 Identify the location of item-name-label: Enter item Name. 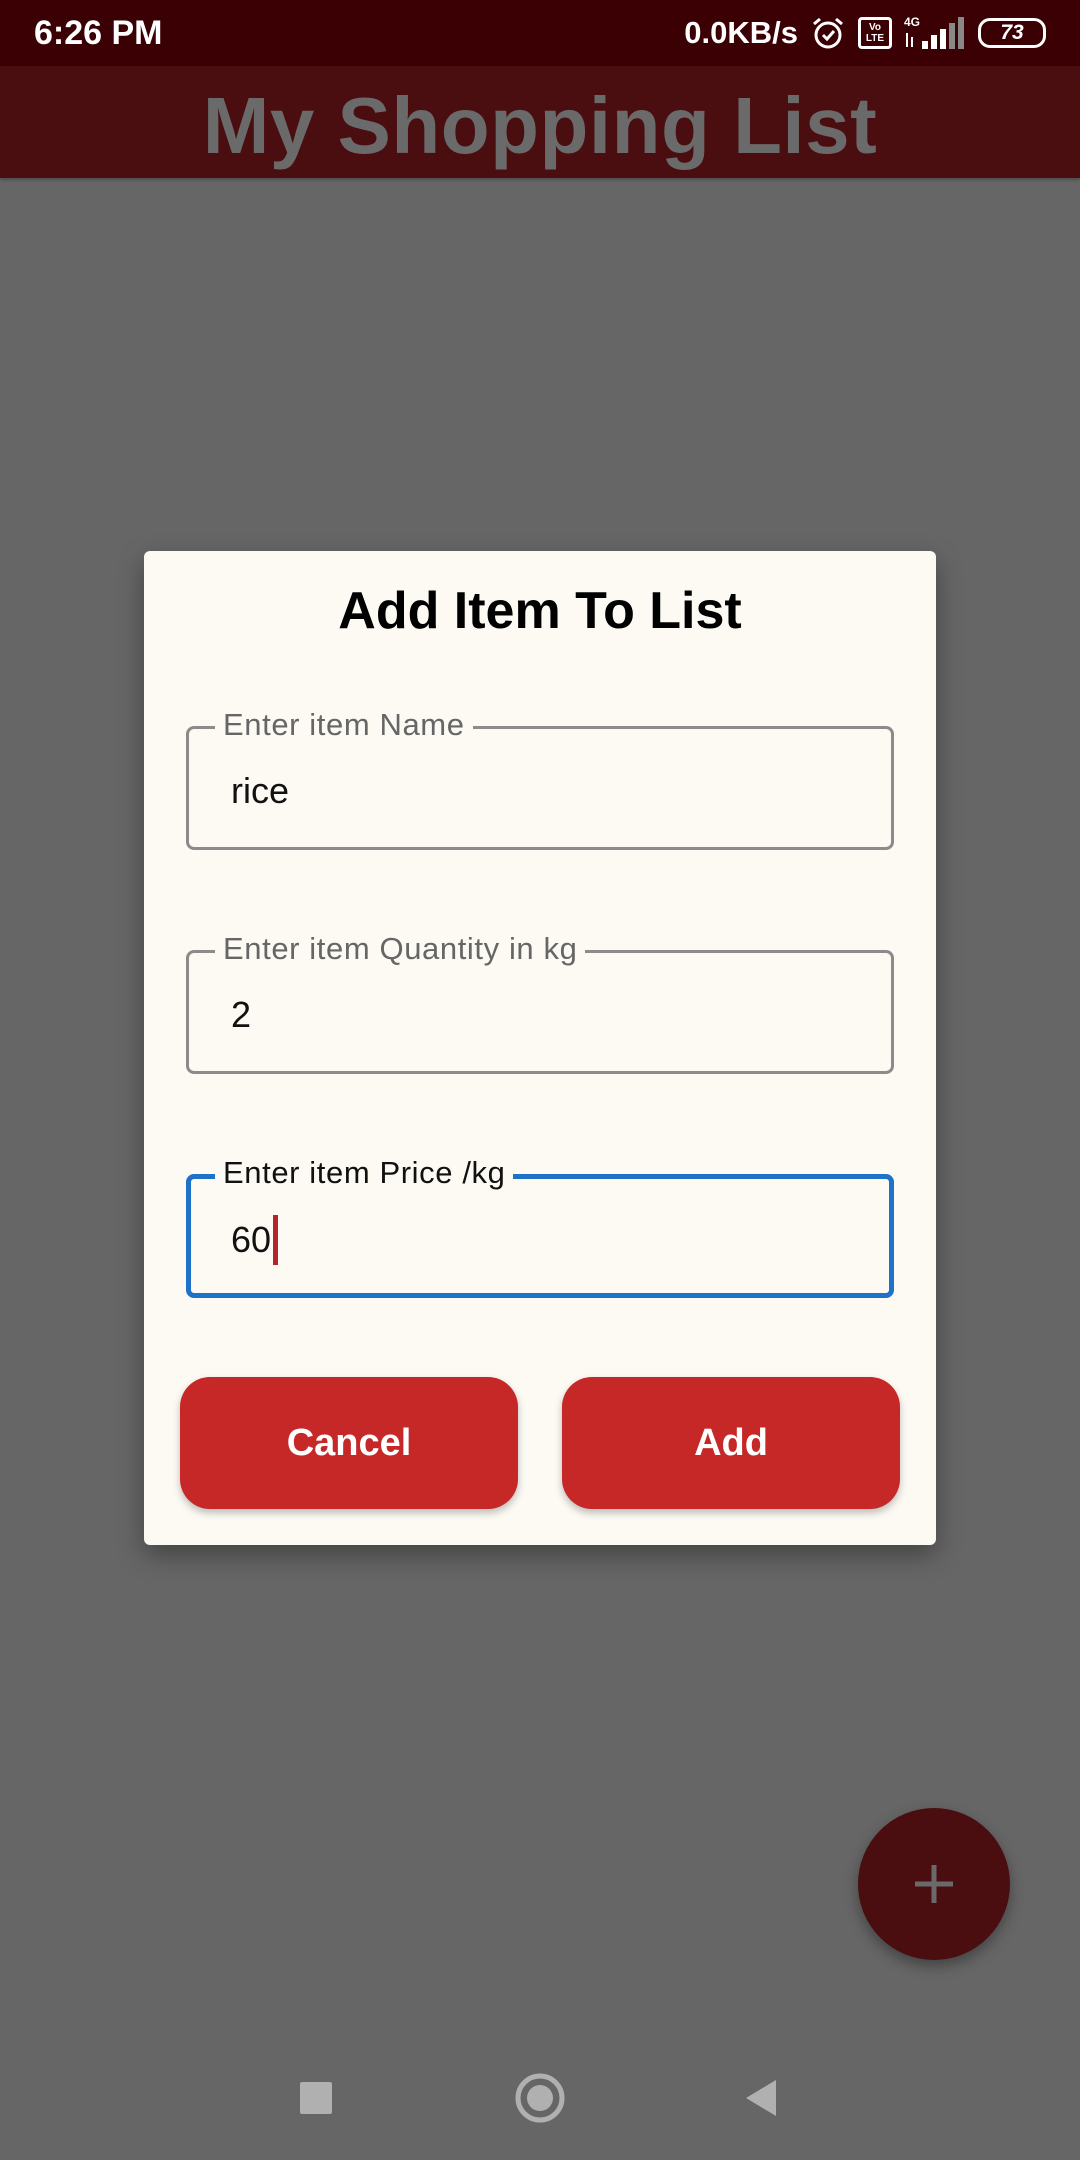
(344, 725).